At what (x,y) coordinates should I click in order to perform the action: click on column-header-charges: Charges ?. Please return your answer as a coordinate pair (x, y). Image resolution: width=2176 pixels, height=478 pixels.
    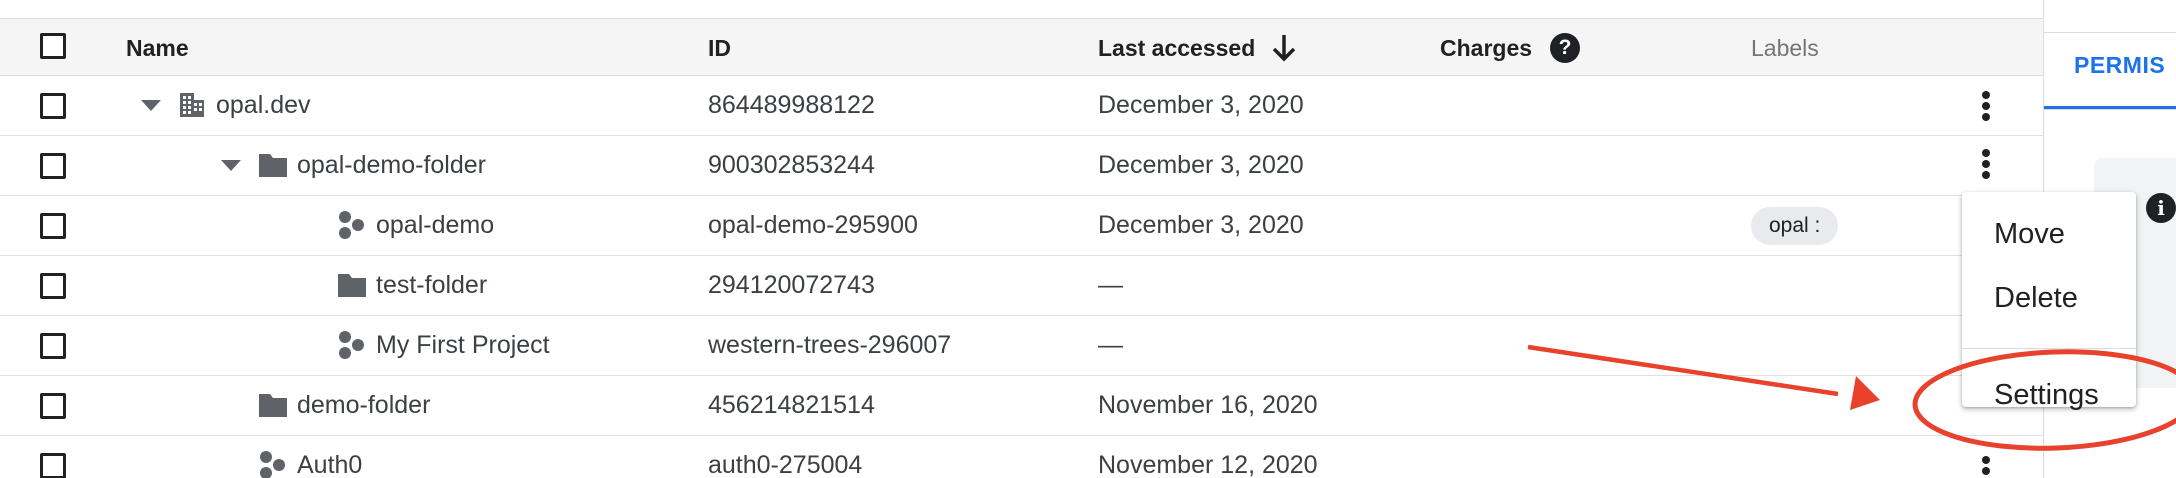
    Looking at the image, I should click on (1510, 48).